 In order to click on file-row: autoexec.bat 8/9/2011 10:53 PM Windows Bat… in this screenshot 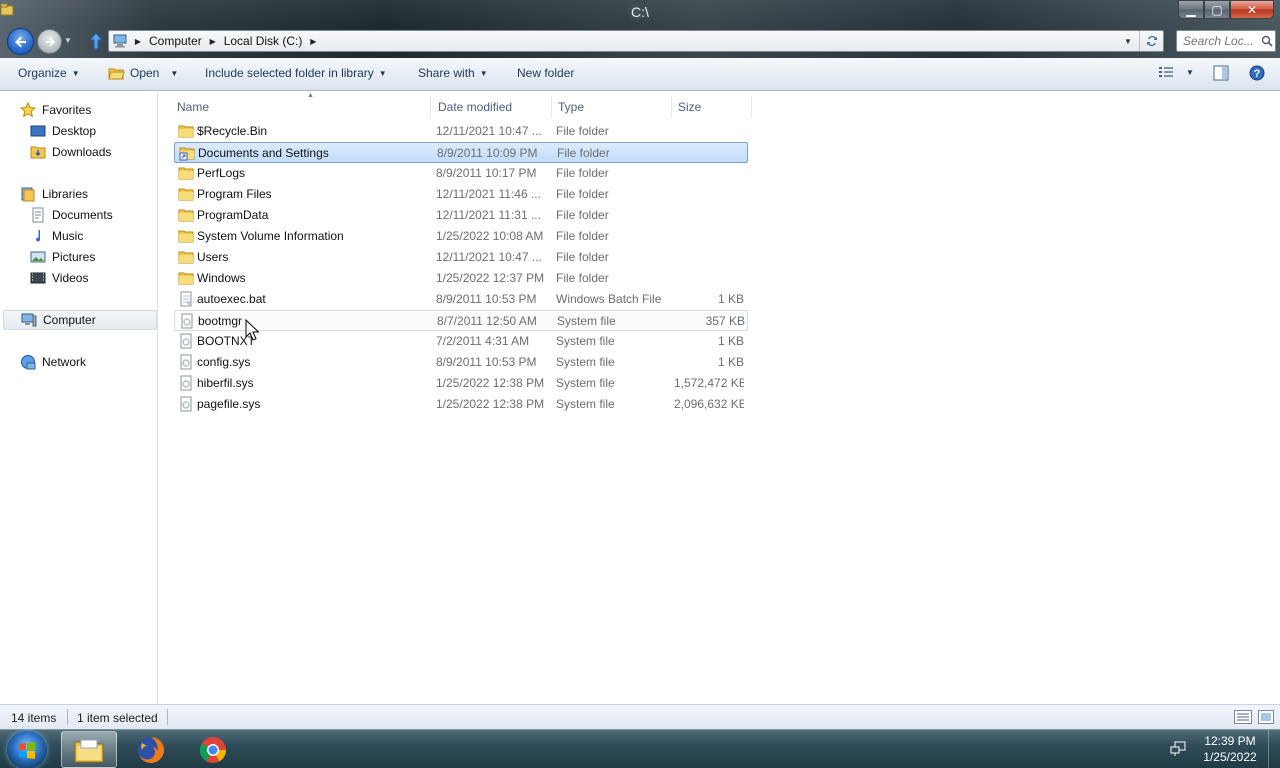, I will do `click(461, 299)`.